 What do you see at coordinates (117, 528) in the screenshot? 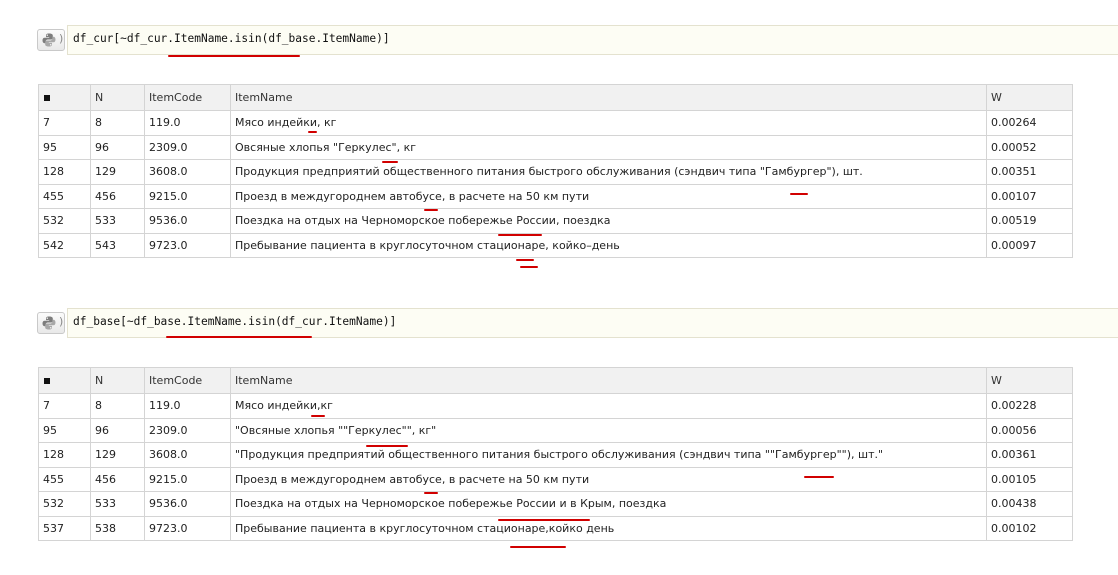
I see `cell-n: 538` at bounding box center [117, 528].